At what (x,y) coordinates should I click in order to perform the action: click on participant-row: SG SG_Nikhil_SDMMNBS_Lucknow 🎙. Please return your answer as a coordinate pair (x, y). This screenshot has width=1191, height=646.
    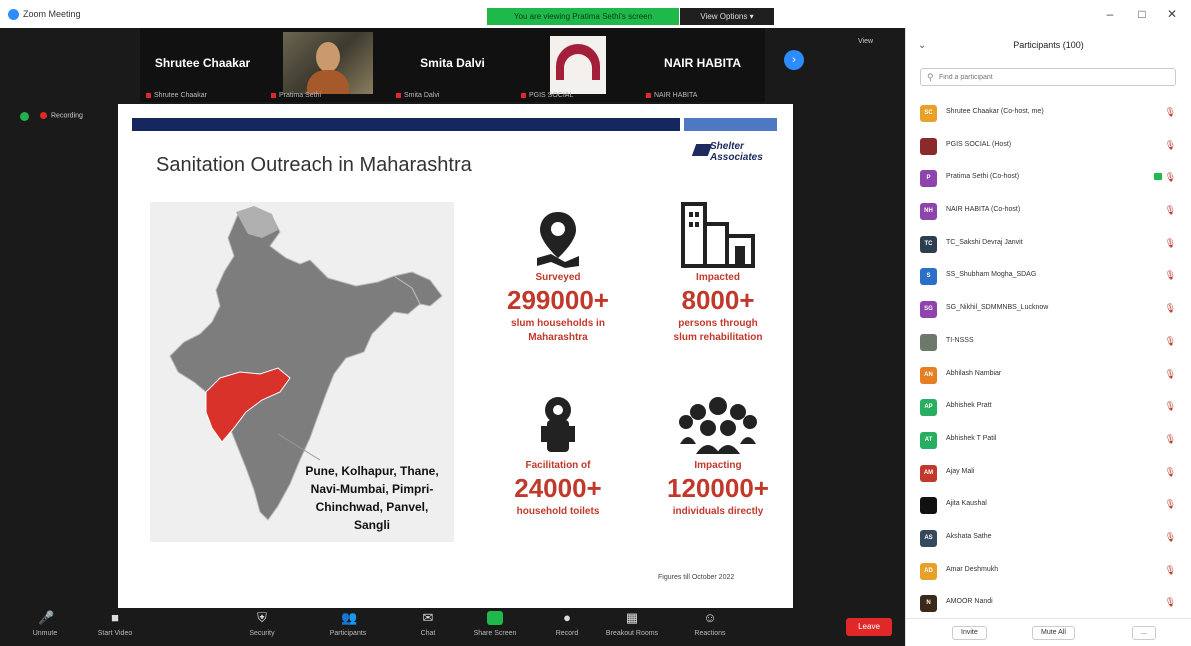
    Looking at the image, I should click on (1048, 310).